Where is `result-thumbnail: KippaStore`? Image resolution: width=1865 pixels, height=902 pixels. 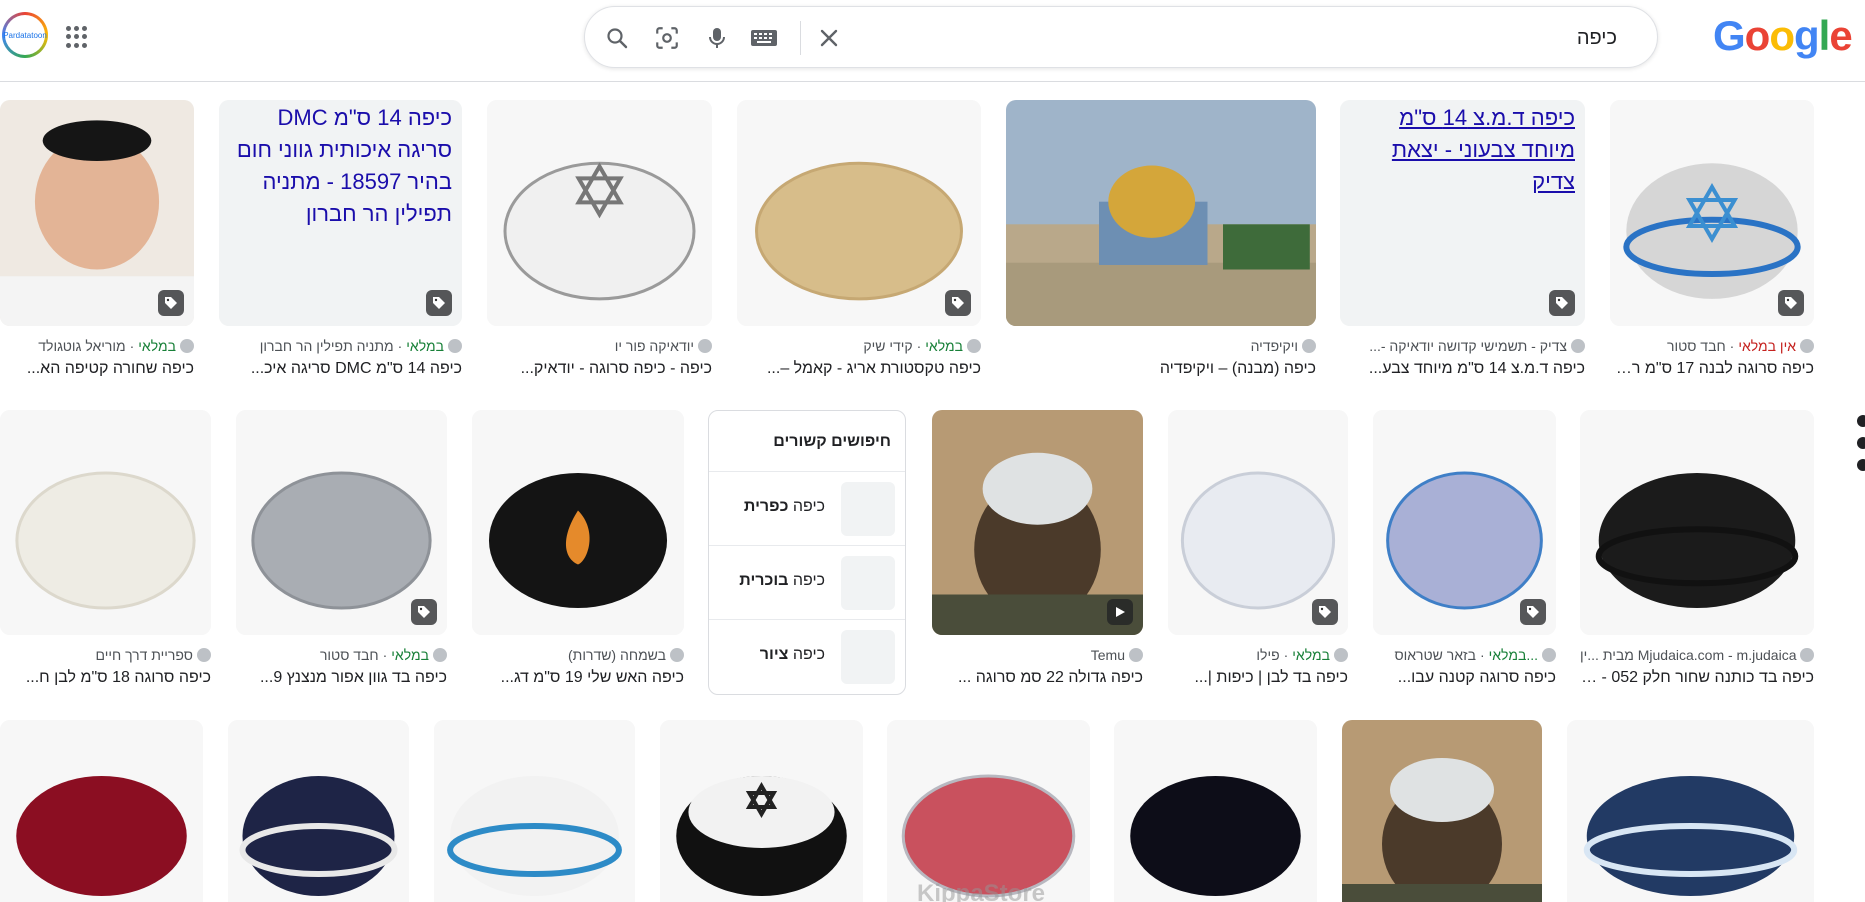 result-thumbnail: KippaStore is located at coordinates (988, 811).